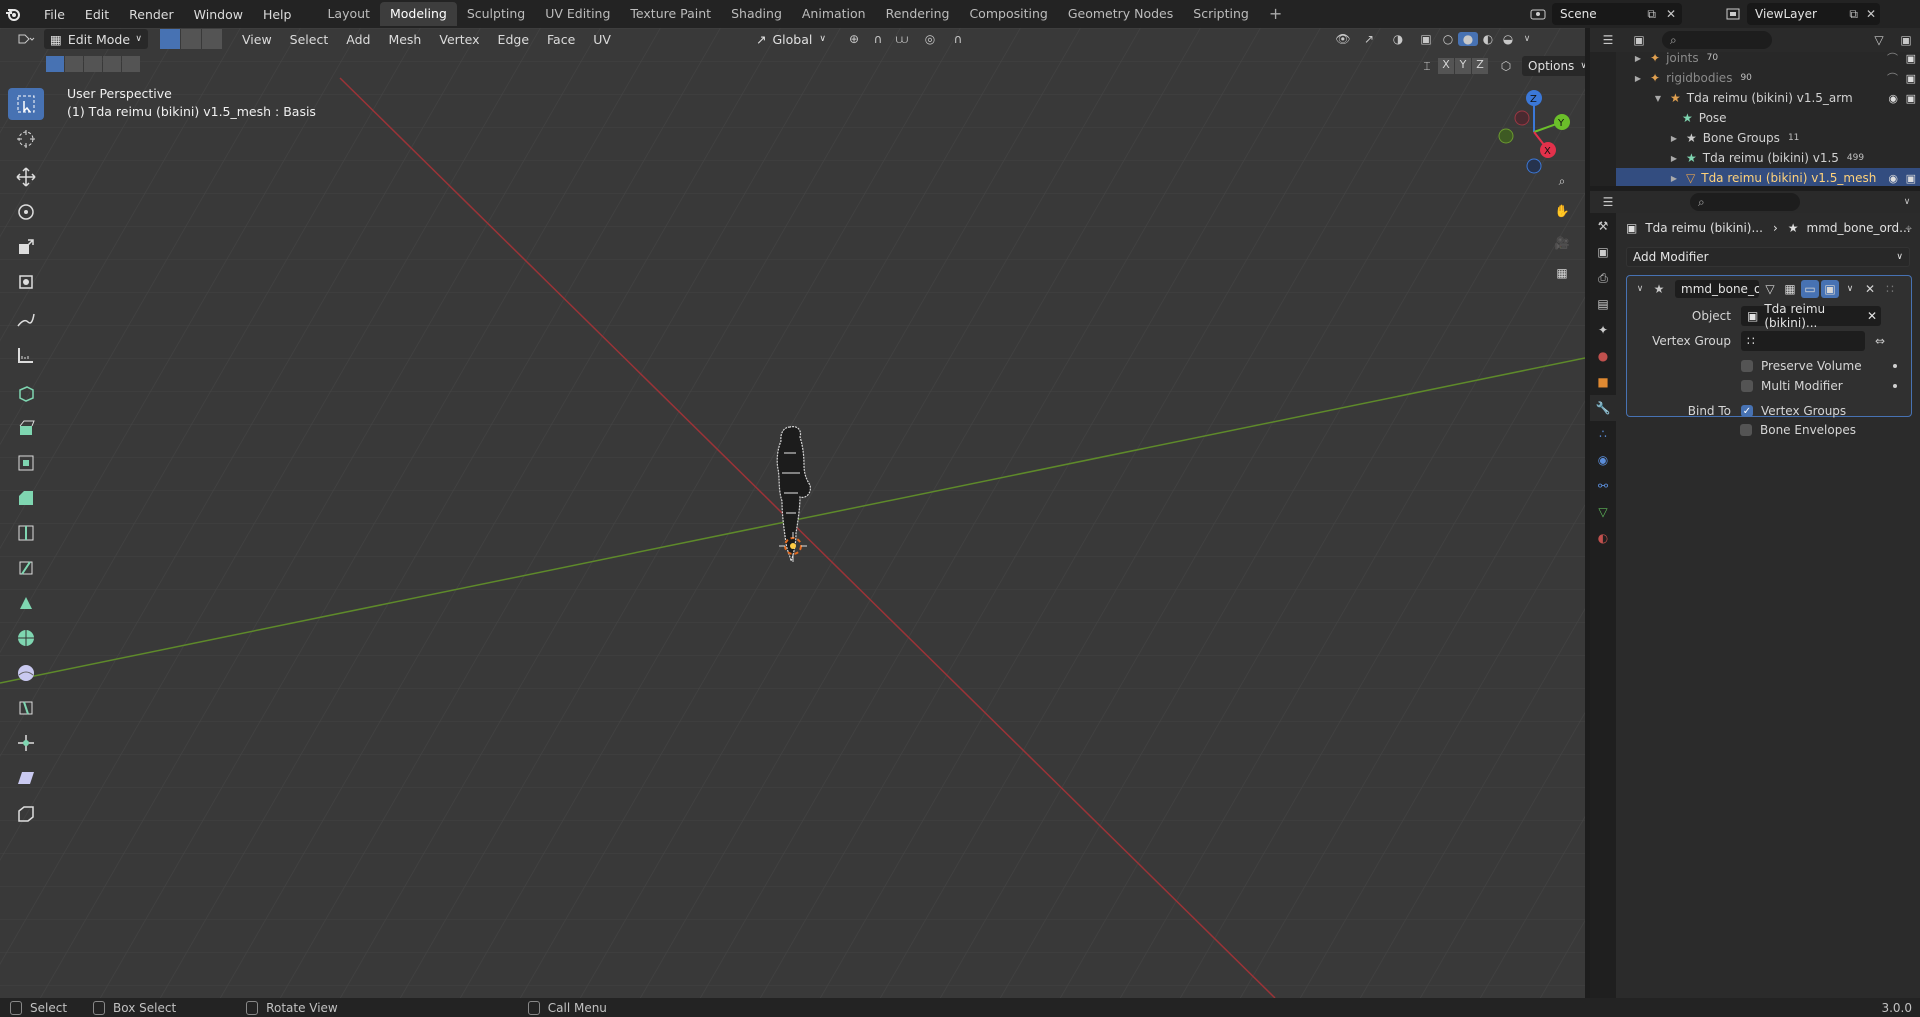  Describe the element at coordinates (26, 139) in the screenshot. I see `cursor-tool` at that location.